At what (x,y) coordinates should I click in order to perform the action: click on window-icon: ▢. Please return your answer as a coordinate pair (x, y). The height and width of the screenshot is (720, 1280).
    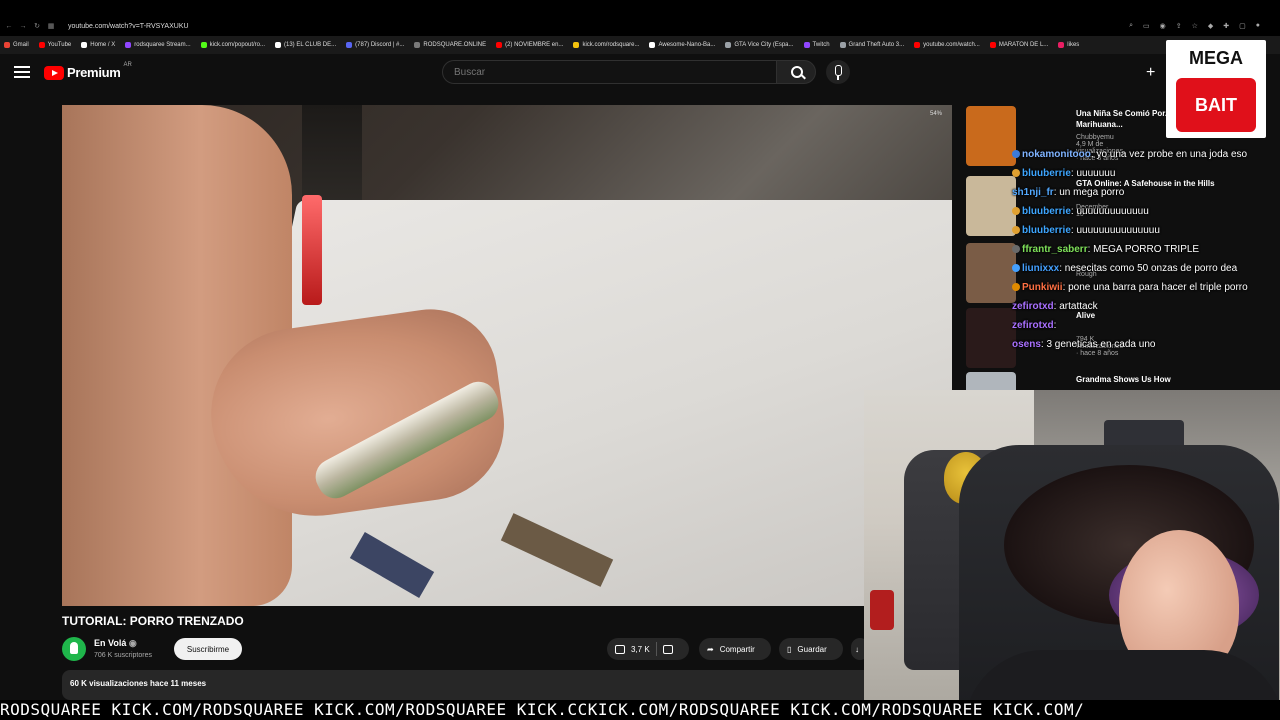
    Looking at the image, I should click on (1242, 26).